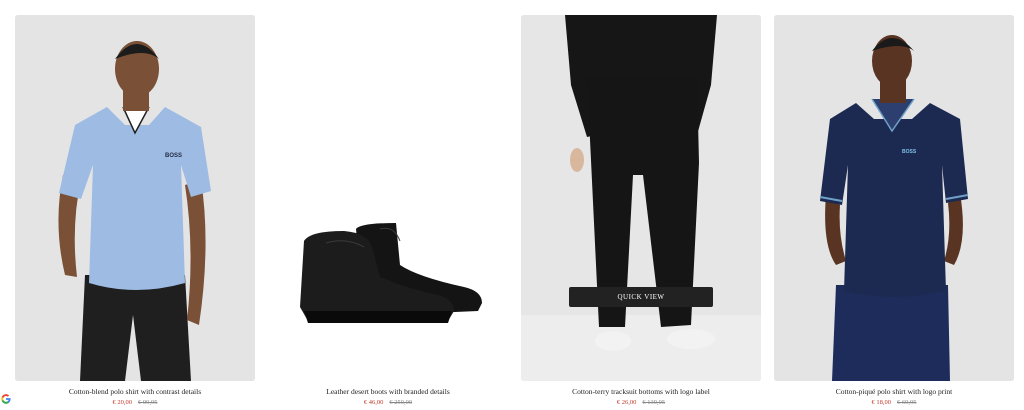 This screenshot has height=410, width=1024. Describe the element at coordinates (654, 402) in the screenshot. I see `original-price: € 139,95` at that location.